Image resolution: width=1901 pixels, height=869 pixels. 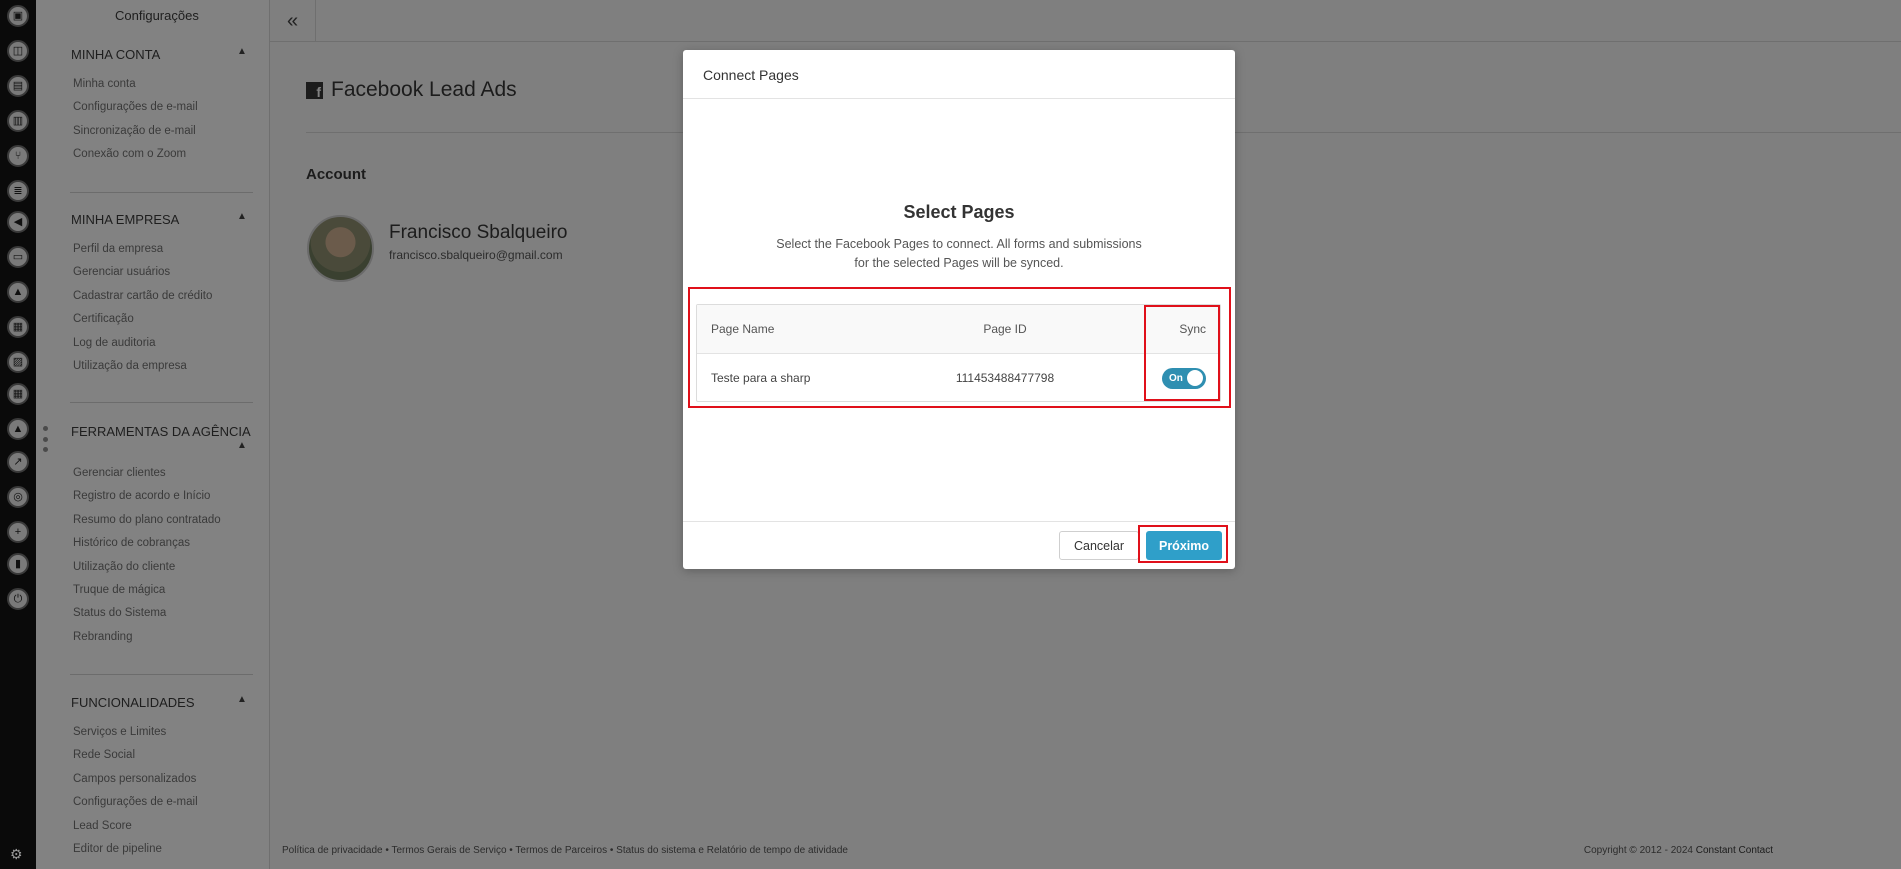 I want to click on account-heading: Account, so click(x=336, y=174).